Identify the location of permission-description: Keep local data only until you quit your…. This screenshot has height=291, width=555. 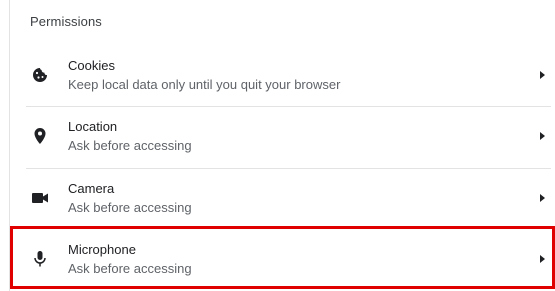
(204, 84).